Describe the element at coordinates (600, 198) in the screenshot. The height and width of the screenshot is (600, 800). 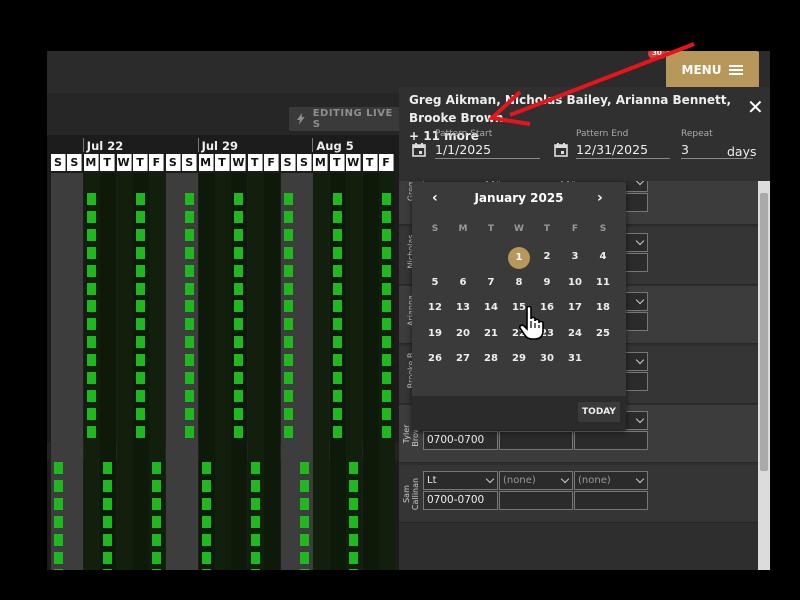
I see `next-month-icon: ›` at that location.